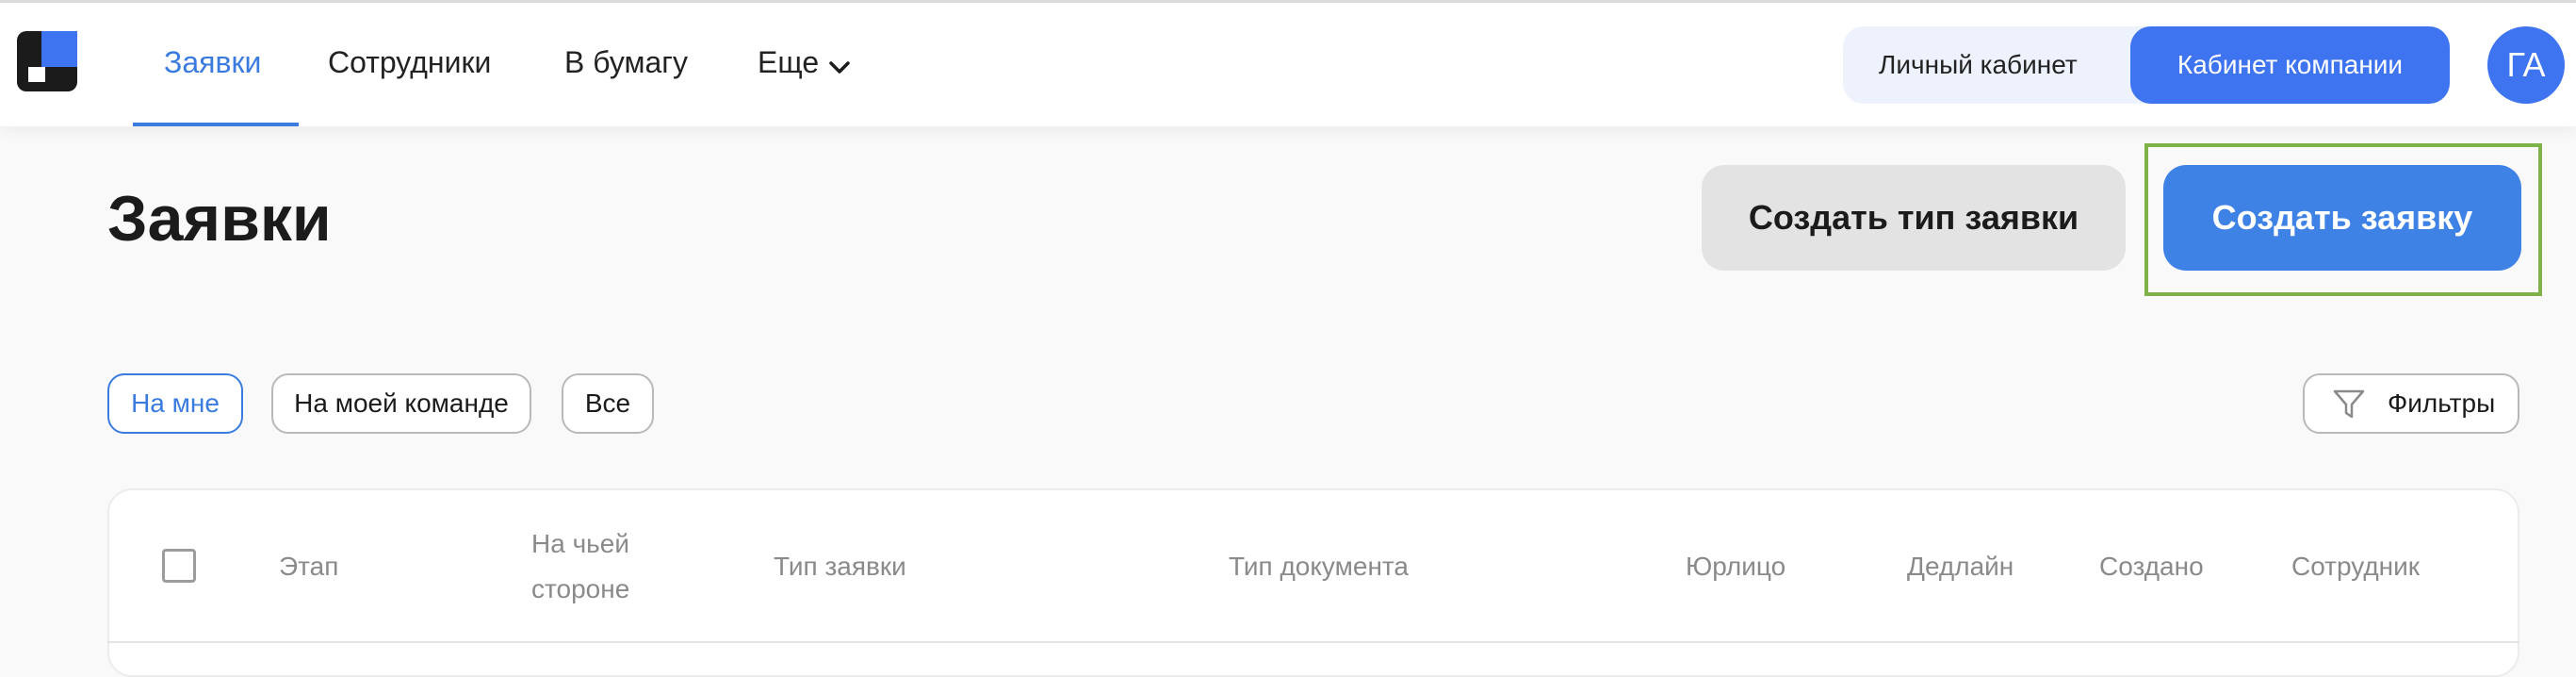 Image resolution: width=2576 pixels, height=677 pixels. I want to click on column-header-employee: Сотрудник, so click(2355, 566).